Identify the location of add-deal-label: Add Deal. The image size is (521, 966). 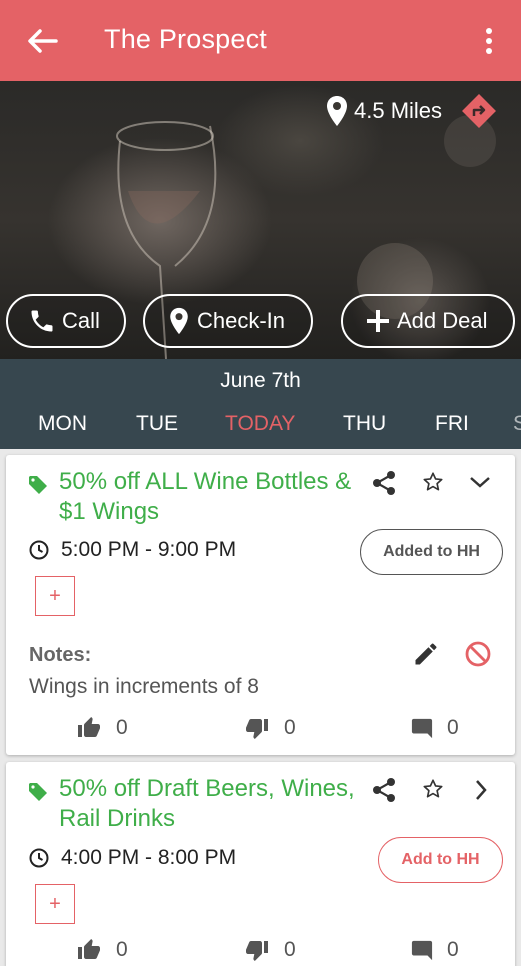
(442, 320).